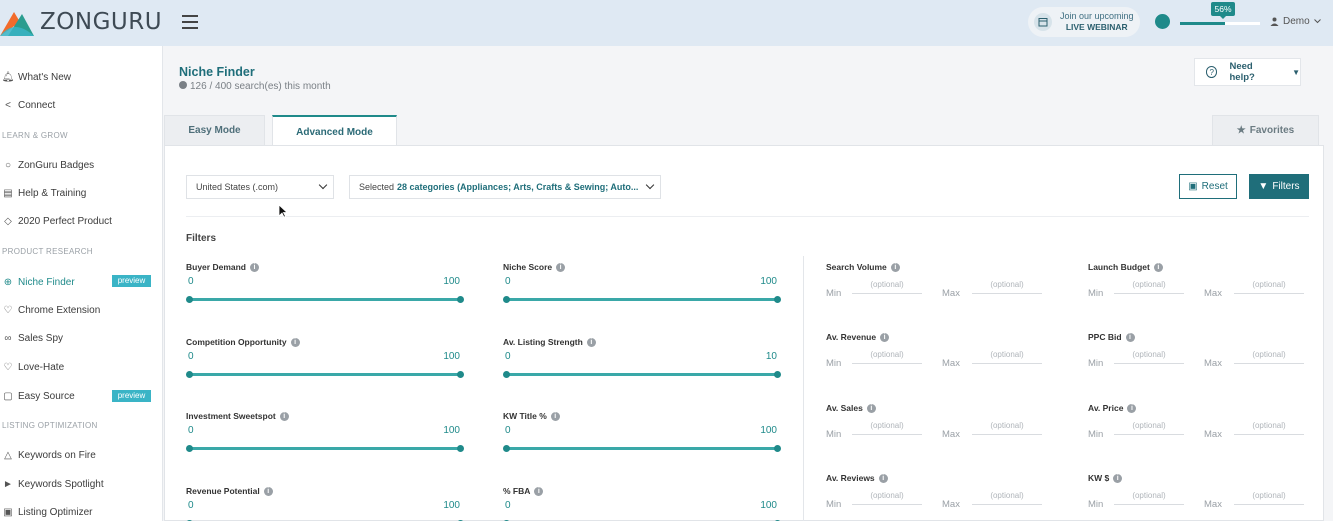  What do you see at coordinates (523, 491) in the screenshot?
I see `slider-label: % FBA i` at bounding box center [523, 491].